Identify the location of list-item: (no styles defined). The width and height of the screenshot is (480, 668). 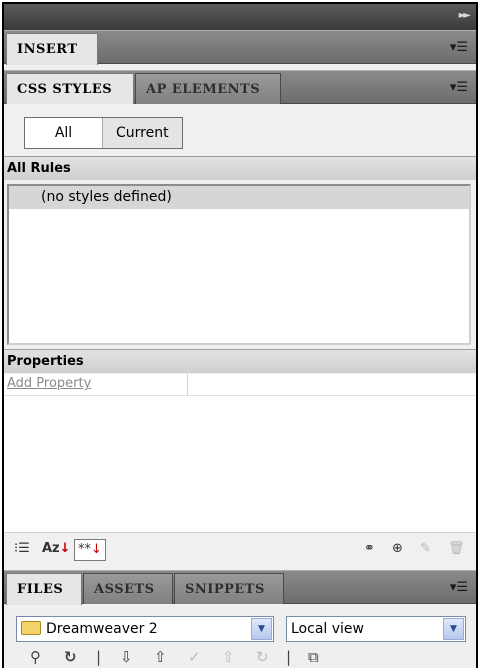
(239, 197).